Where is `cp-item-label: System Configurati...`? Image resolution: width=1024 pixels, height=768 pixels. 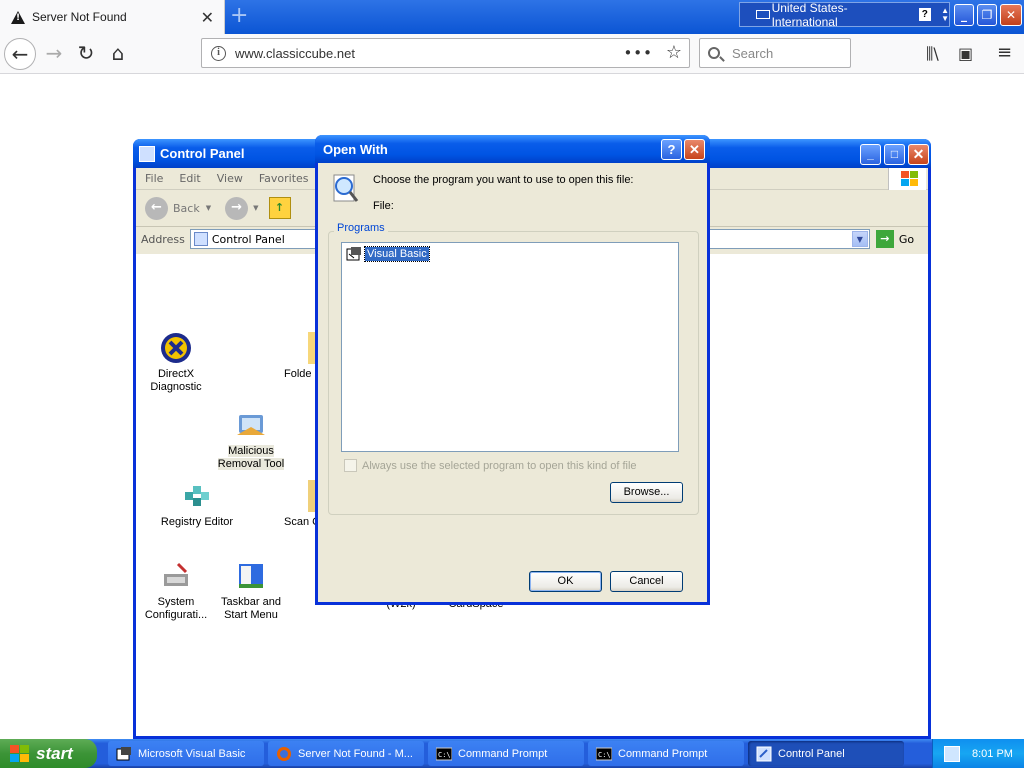
cp-item-label: System Configurati... is located at coordinates (176, 608).